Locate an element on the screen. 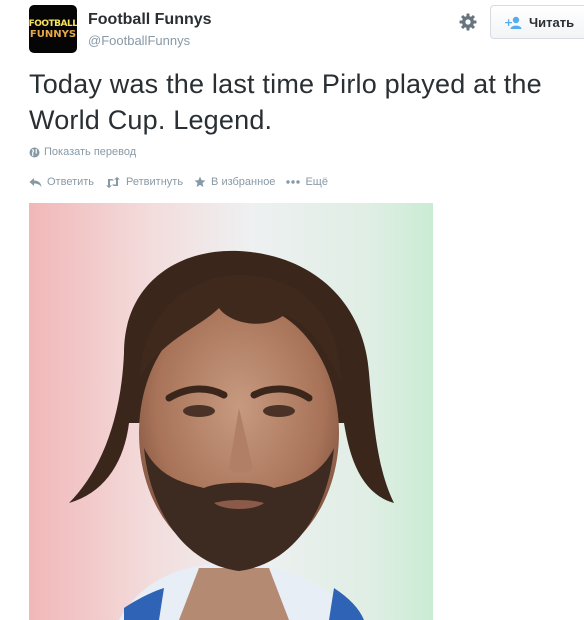 This screenshot has width=584, height=620. gear-icon is located at coordinates (468, 22).